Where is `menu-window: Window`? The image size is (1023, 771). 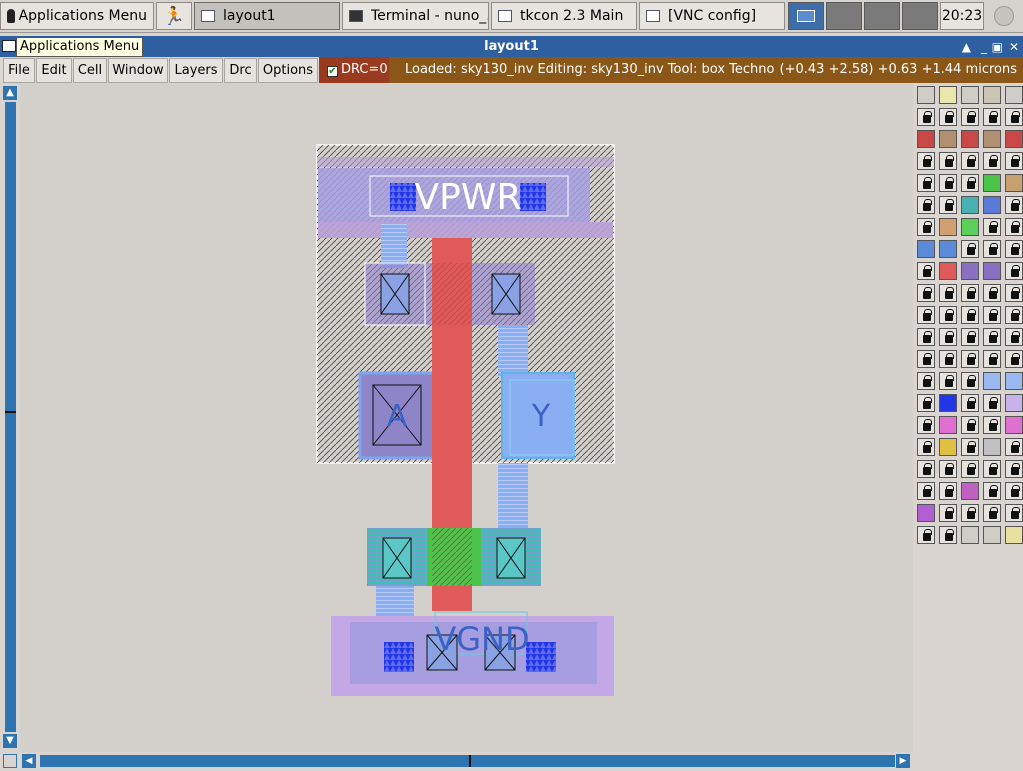 menu-window: Window is located at coordinates (138, 70).